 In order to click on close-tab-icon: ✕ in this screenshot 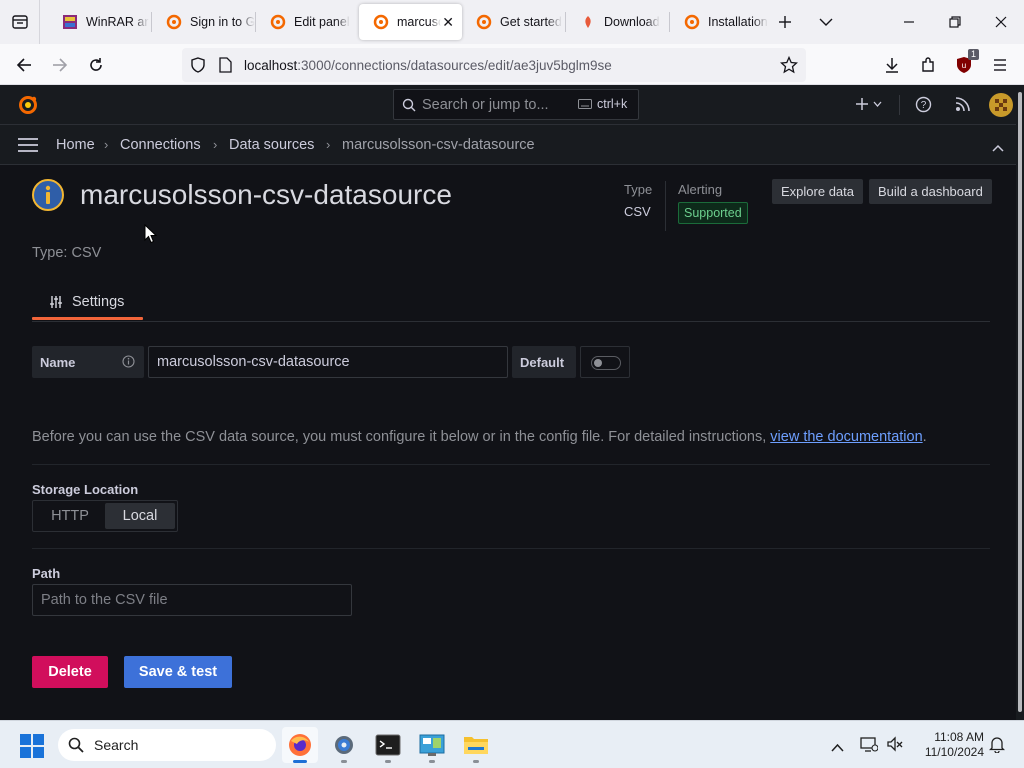, I will do `click(448, 22)`.